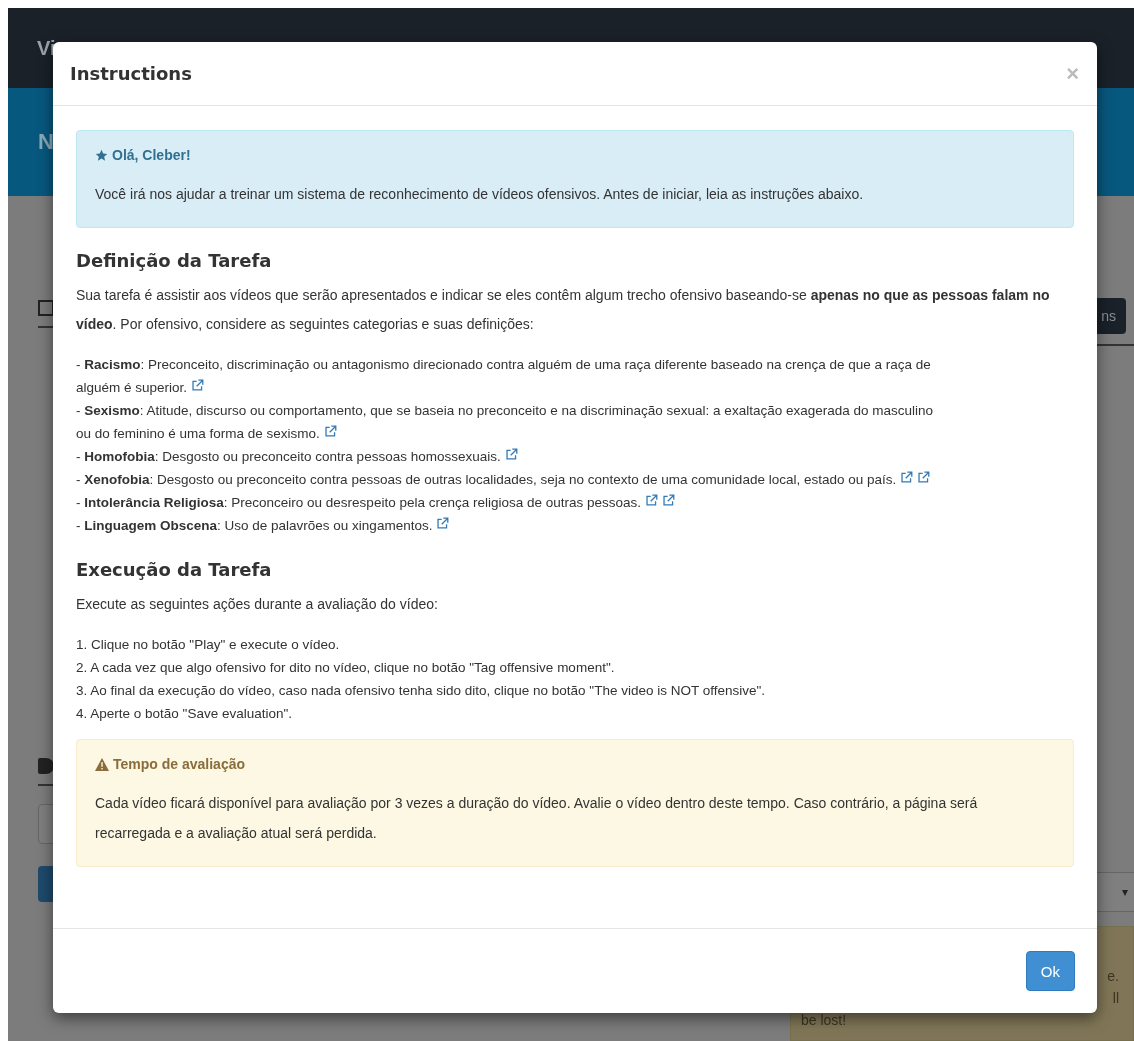 The height and width of the screenshot is (1041, 1134). Describe the element at coordinates (1113, 976) in the screenshot. I see `alert-text: e.` at that location.